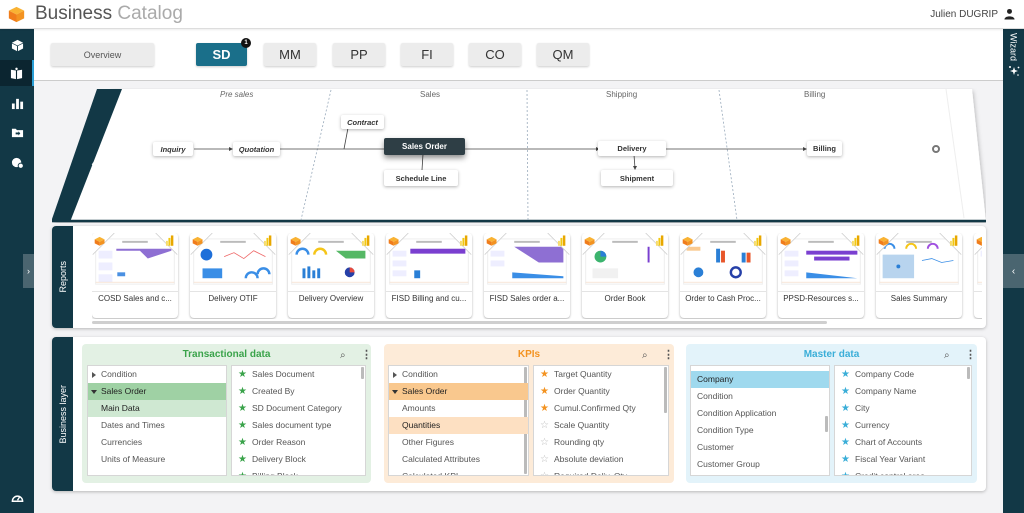 This screenshot has width=1024, height=513. What do you see at coordinates (173, 149) in the screenshot?
I see `node-inquiry: Inquiry` at bounding box center [173, 149].